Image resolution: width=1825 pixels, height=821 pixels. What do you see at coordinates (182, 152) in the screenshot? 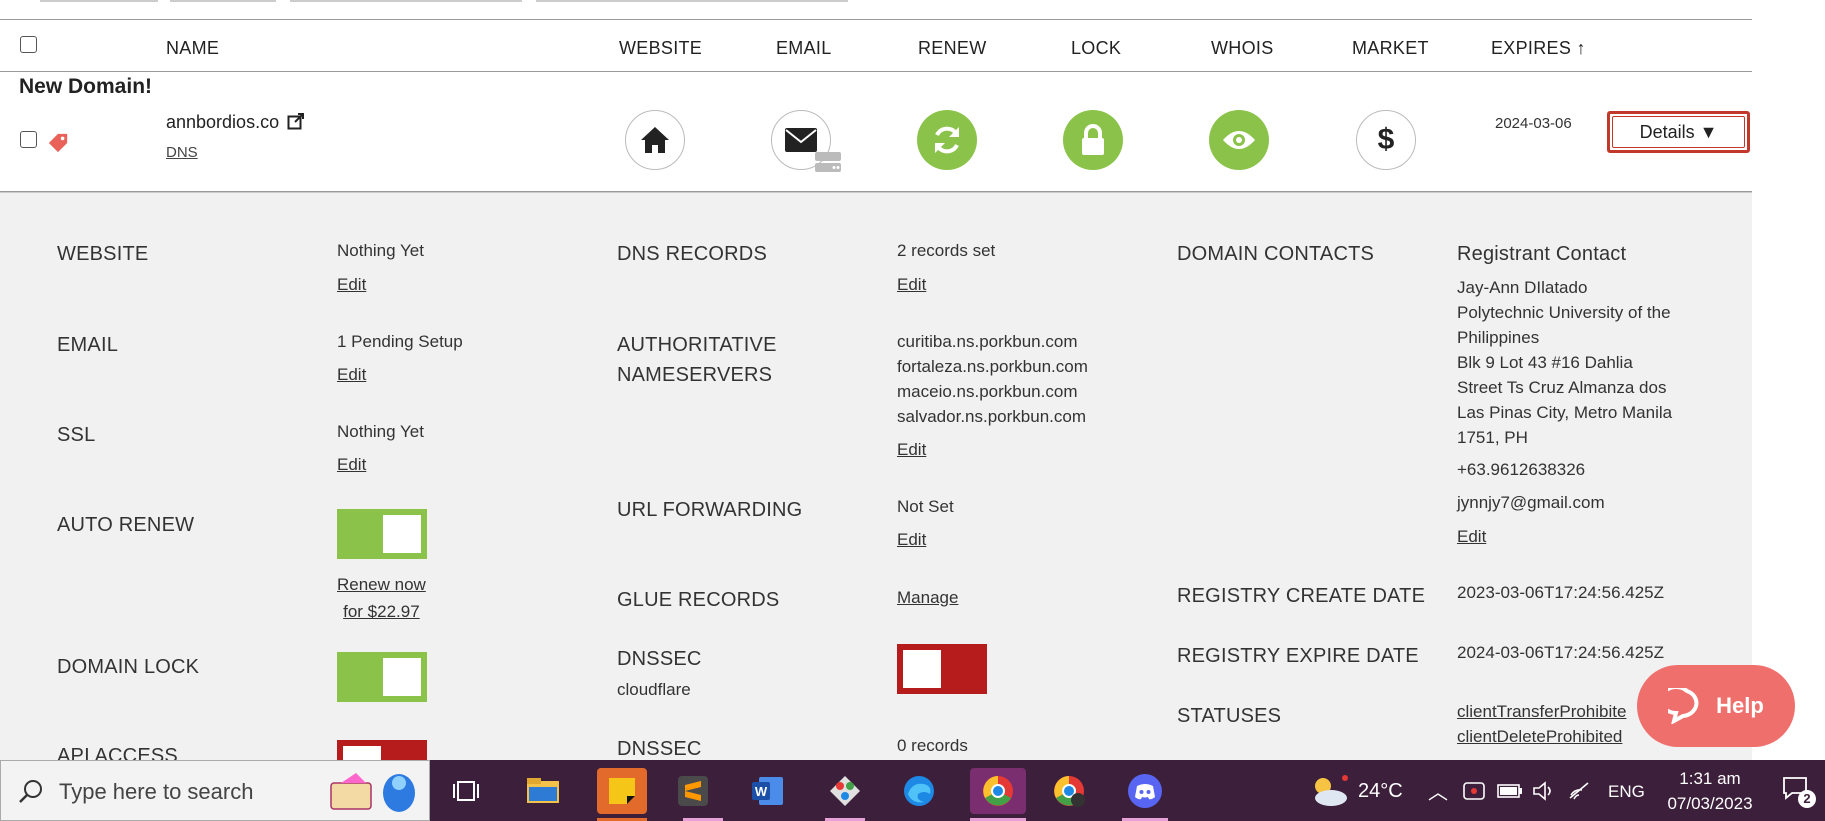
I see `dns-link: DNS` at bounding box center [182, 152].